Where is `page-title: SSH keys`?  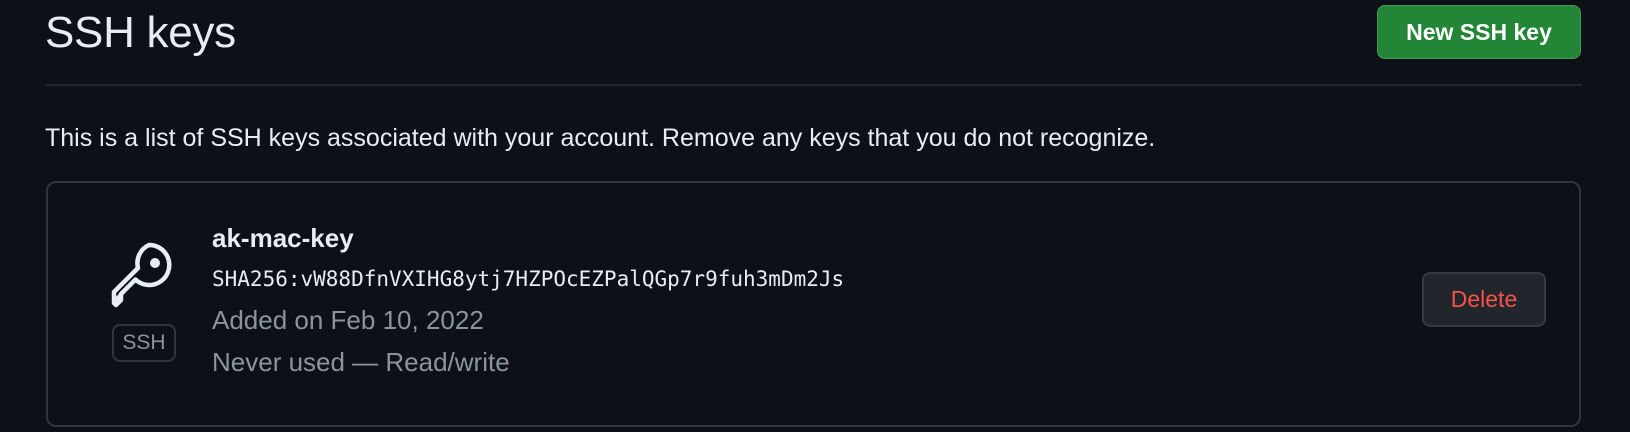 page-title: SSH keys is located at coordinates (140, 32).